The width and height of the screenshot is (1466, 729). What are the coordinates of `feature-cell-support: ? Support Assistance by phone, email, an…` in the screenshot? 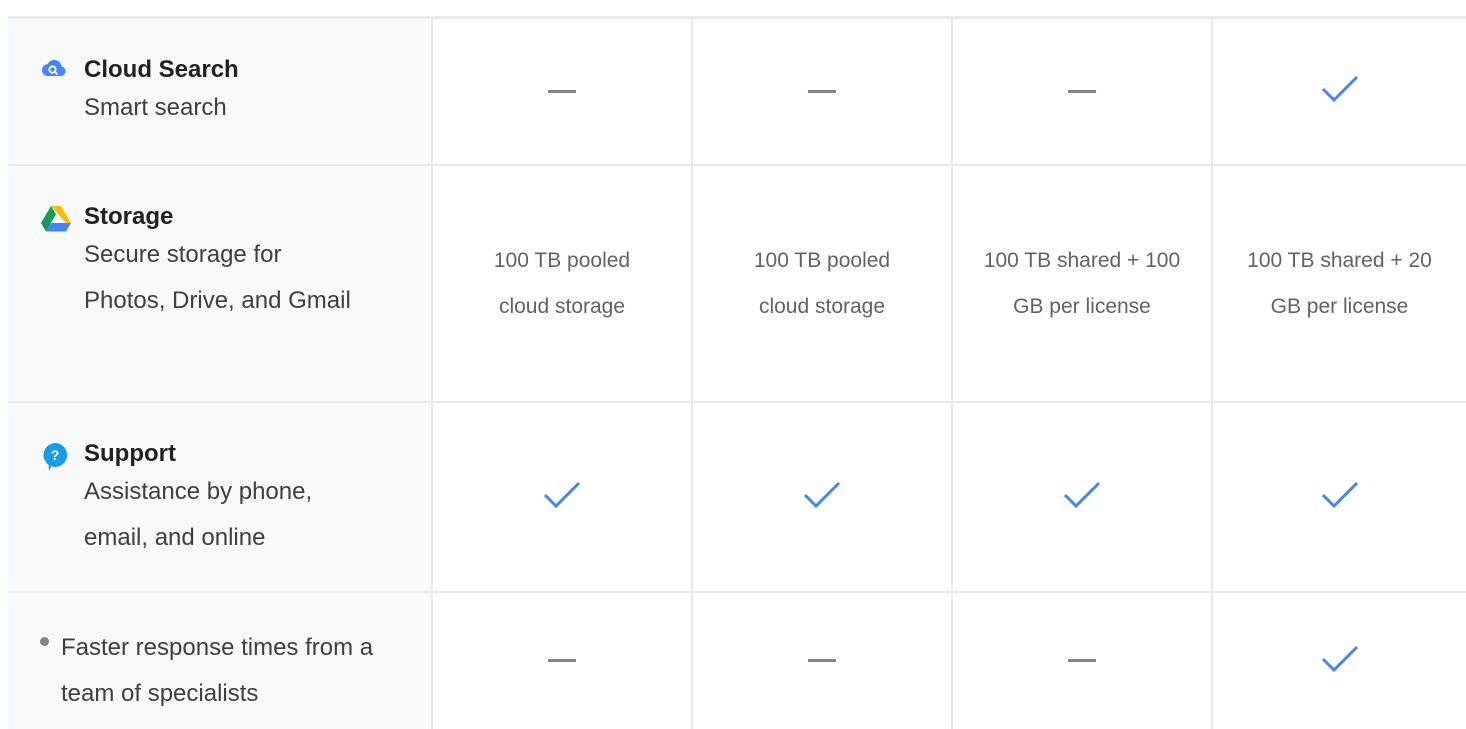 It's located at (220, 497).